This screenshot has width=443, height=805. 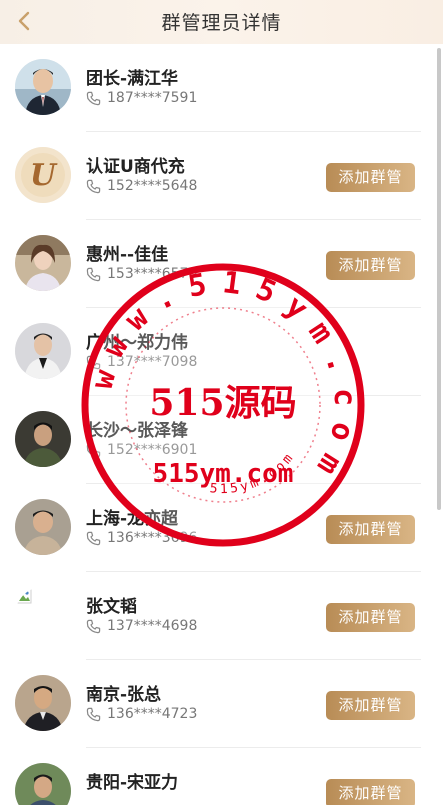 What do you see at coordinates (152, 714) in the screenshot?
I see `phone-number: 136****4723` at bounding box center [152, 714].